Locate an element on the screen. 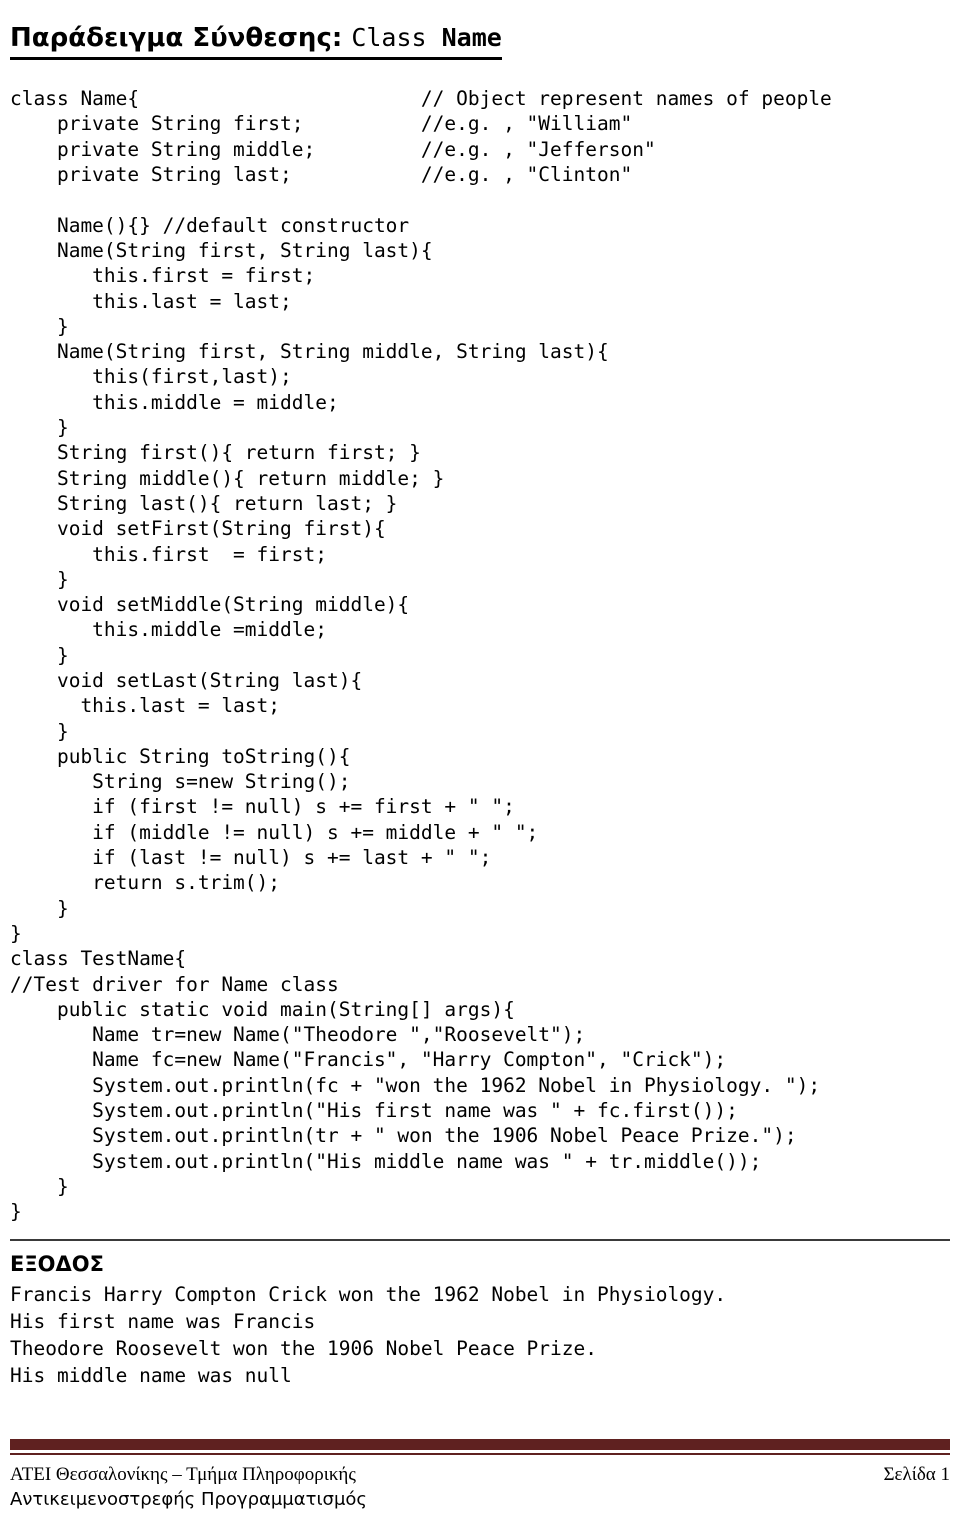 The height and width of the screenshot is (1520, 960). output-line: His middle name was null is located at coordinates (151, 1375).